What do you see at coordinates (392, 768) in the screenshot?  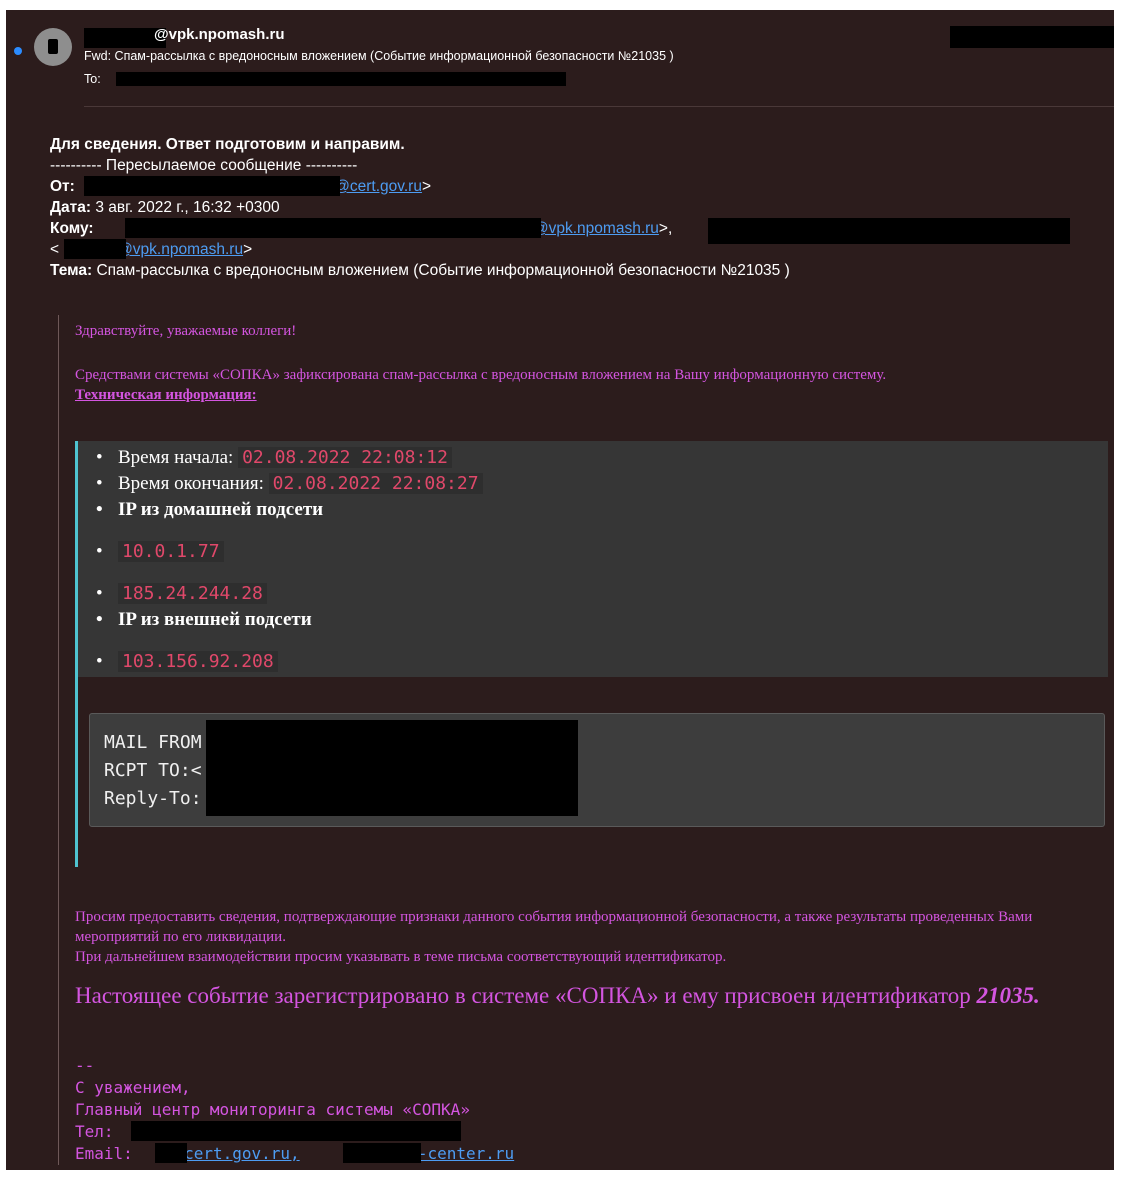 I see `redaction-smtp` at bounding box center [392, 768].